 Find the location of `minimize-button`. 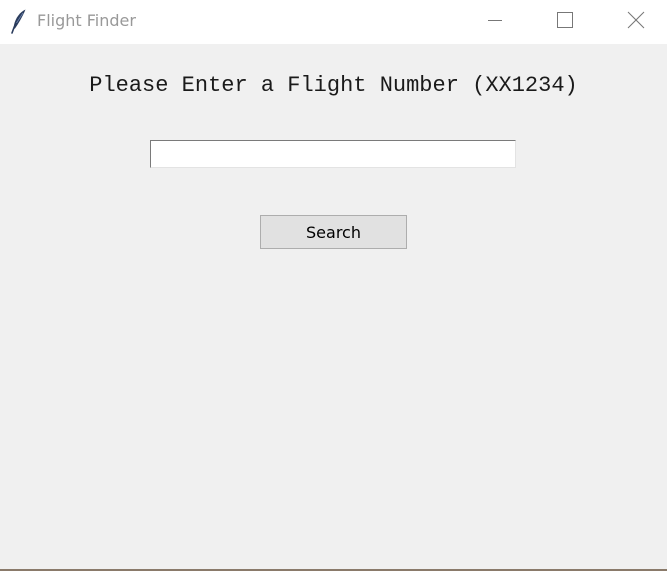

minimize-button is located at coordinates (495, 22).